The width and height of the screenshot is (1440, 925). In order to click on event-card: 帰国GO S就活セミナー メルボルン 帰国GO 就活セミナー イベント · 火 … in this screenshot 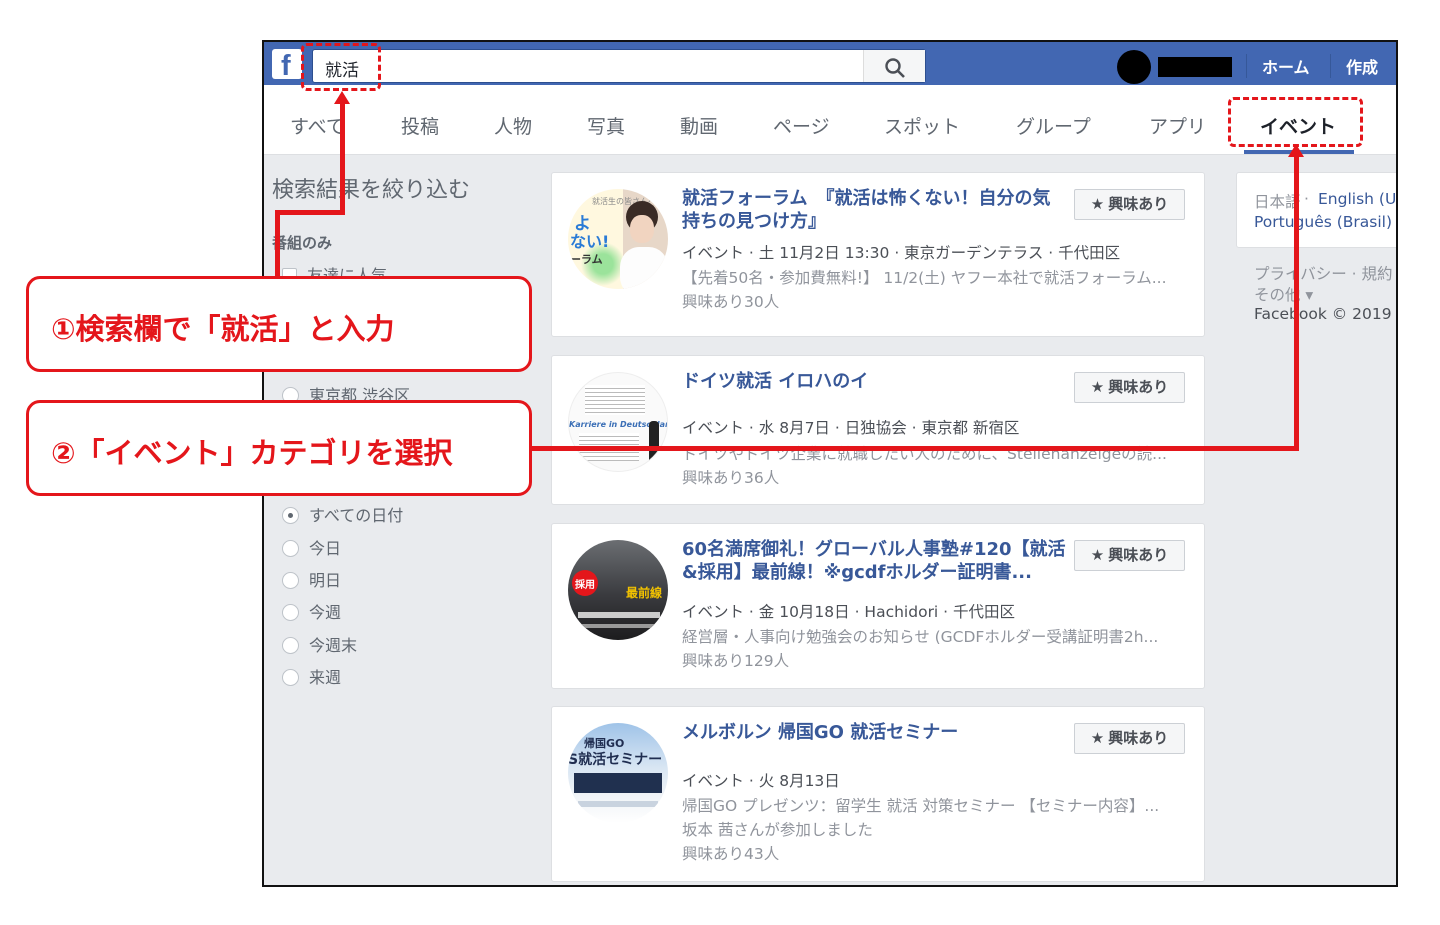, I will do `click(878, 794)`.